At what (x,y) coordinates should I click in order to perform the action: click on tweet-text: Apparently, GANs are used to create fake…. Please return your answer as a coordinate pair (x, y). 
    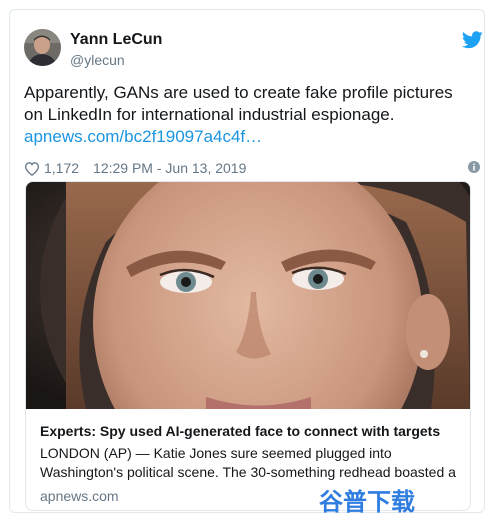
    Looking at the image, I should click on (238, 103).